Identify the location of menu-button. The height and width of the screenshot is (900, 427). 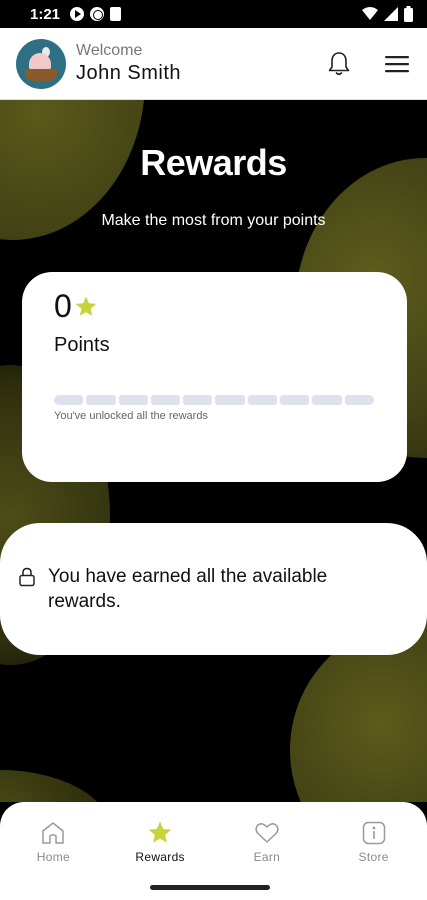
(397, 64).